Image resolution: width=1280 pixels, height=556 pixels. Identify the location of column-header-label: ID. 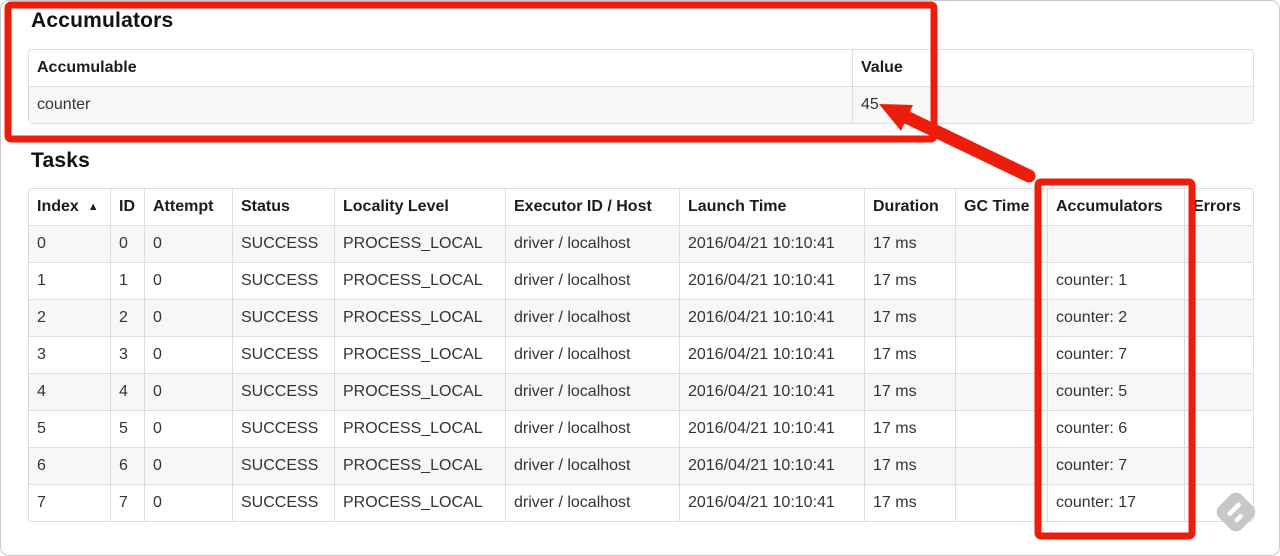
(127, 206).